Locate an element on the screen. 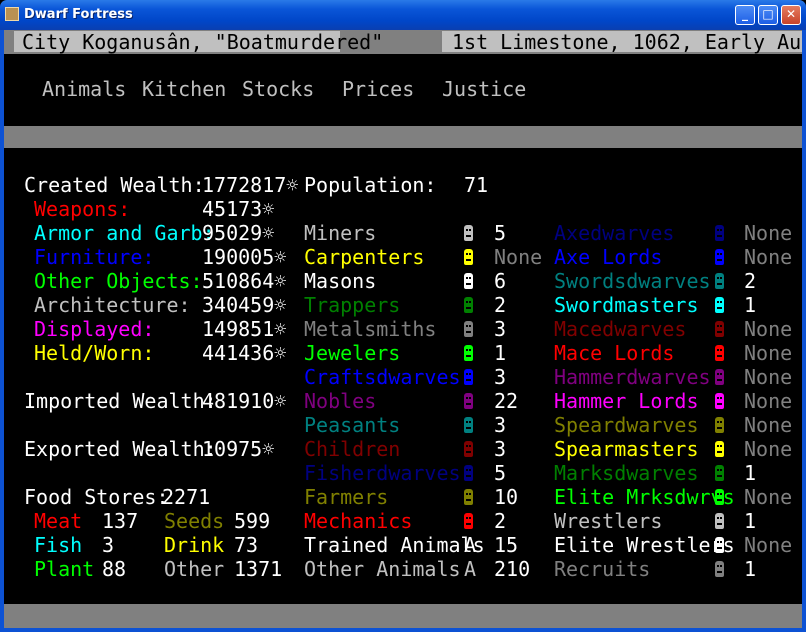 The width and height of the screenshot is (806, 632). military-profession-label: Swordmasters is located at coordinates (626, 305).